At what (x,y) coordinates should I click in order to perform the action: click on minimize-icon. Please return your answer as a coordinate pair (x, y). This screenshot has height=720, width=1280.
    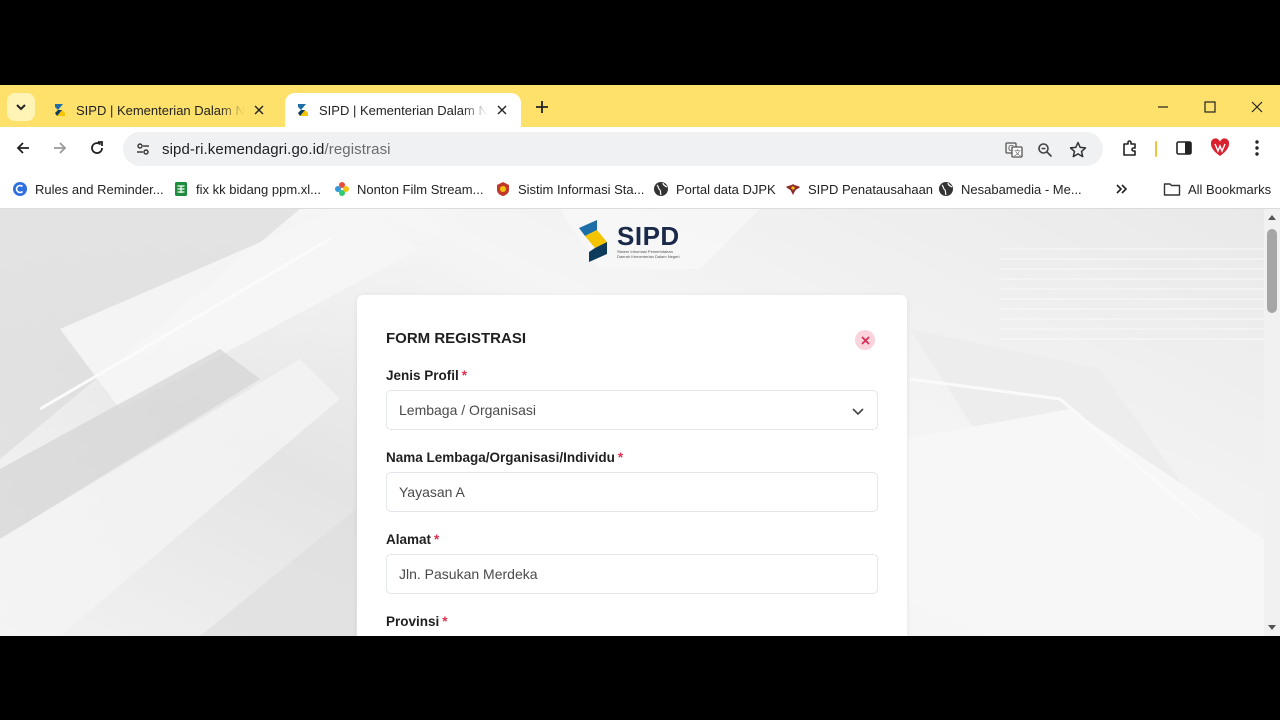
    Looking at the image, I should click on (1163, 107).